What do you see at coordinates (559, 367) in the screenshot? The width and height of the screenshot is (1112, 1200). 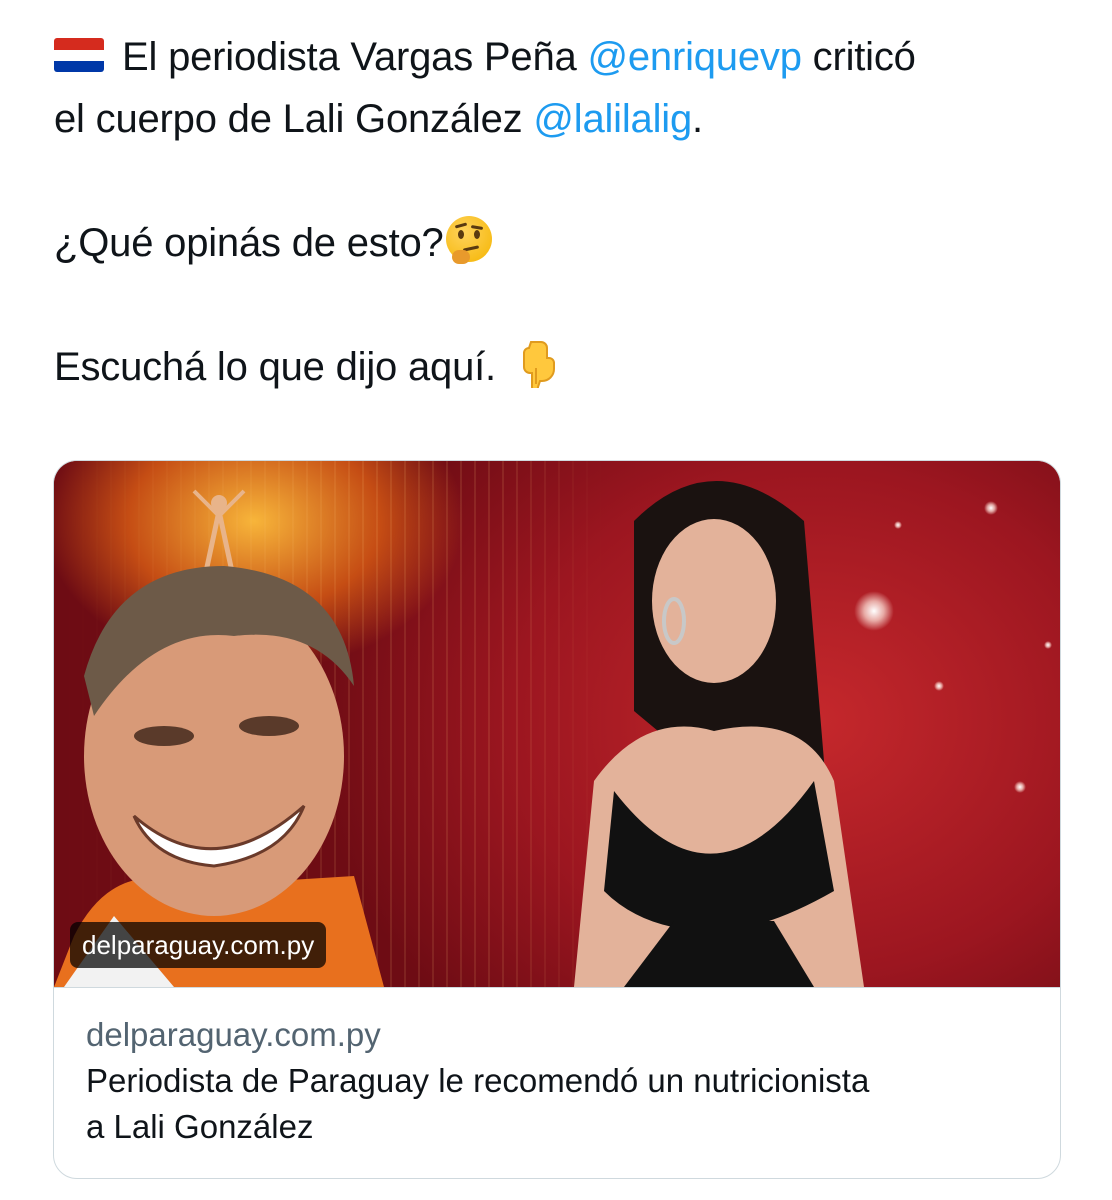 I see `tweet-line-listen: Escuchá lo que dijo aquí.` at bounding box center [559, 367].